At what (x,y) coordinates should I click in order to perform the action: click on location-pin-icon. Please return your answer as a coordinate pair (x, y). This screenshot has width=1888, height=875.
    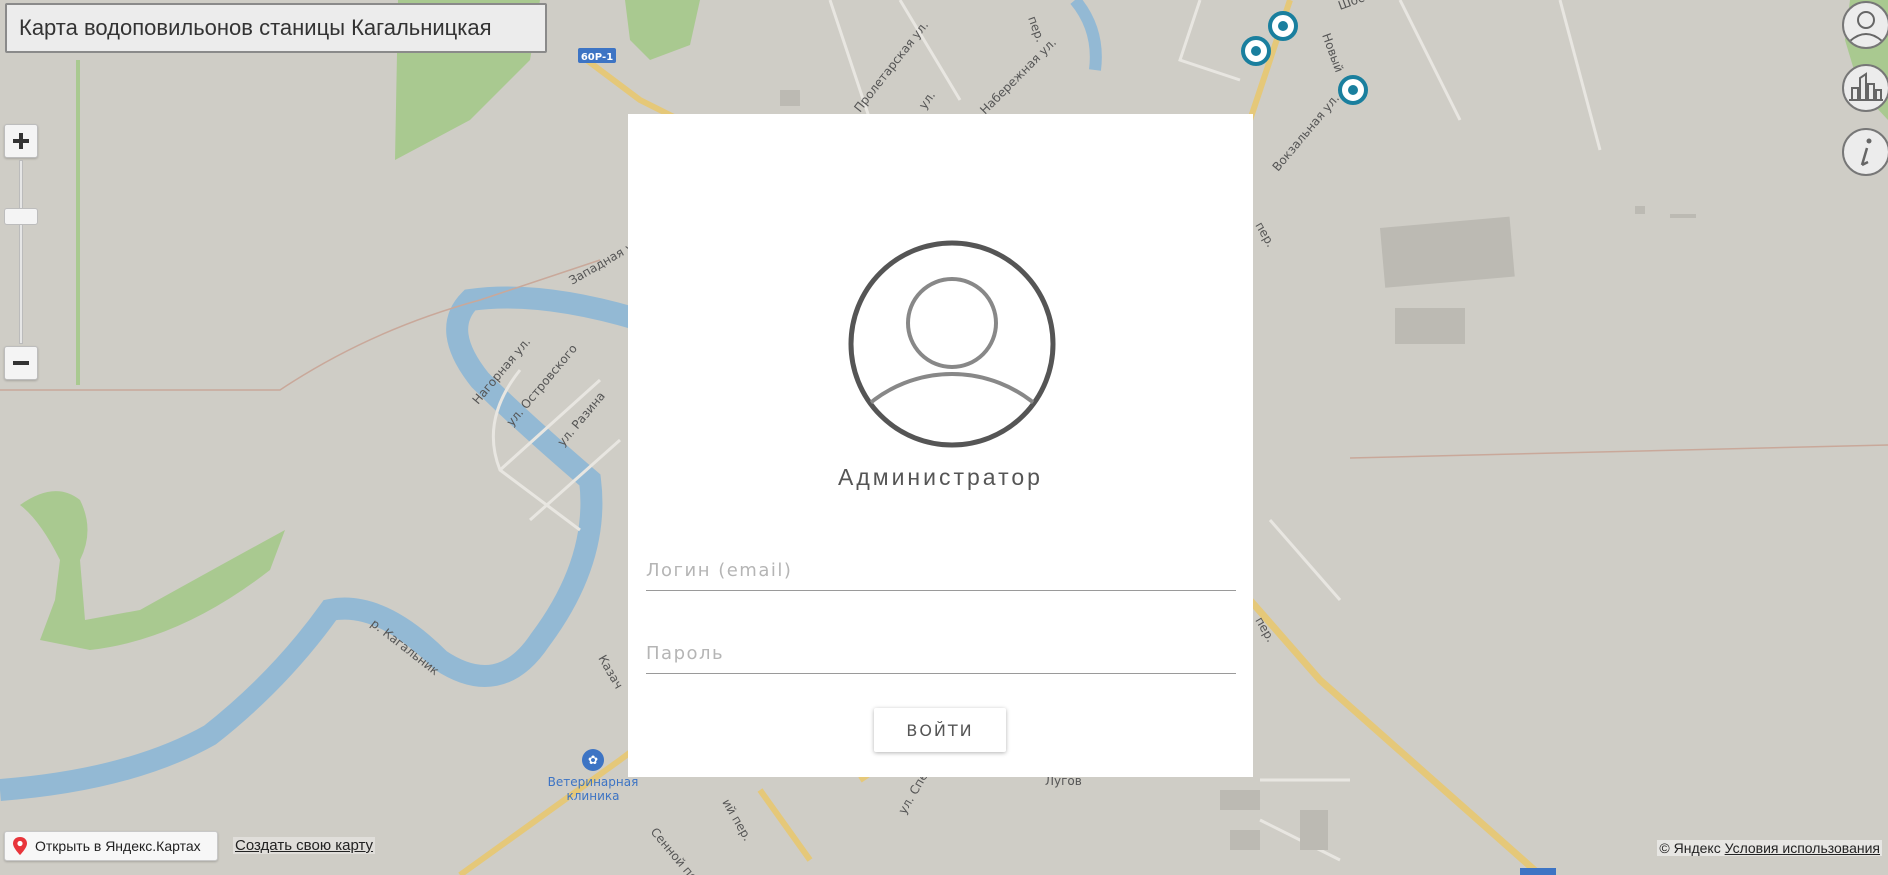
    Looking at the image, I should click on (20, 846).